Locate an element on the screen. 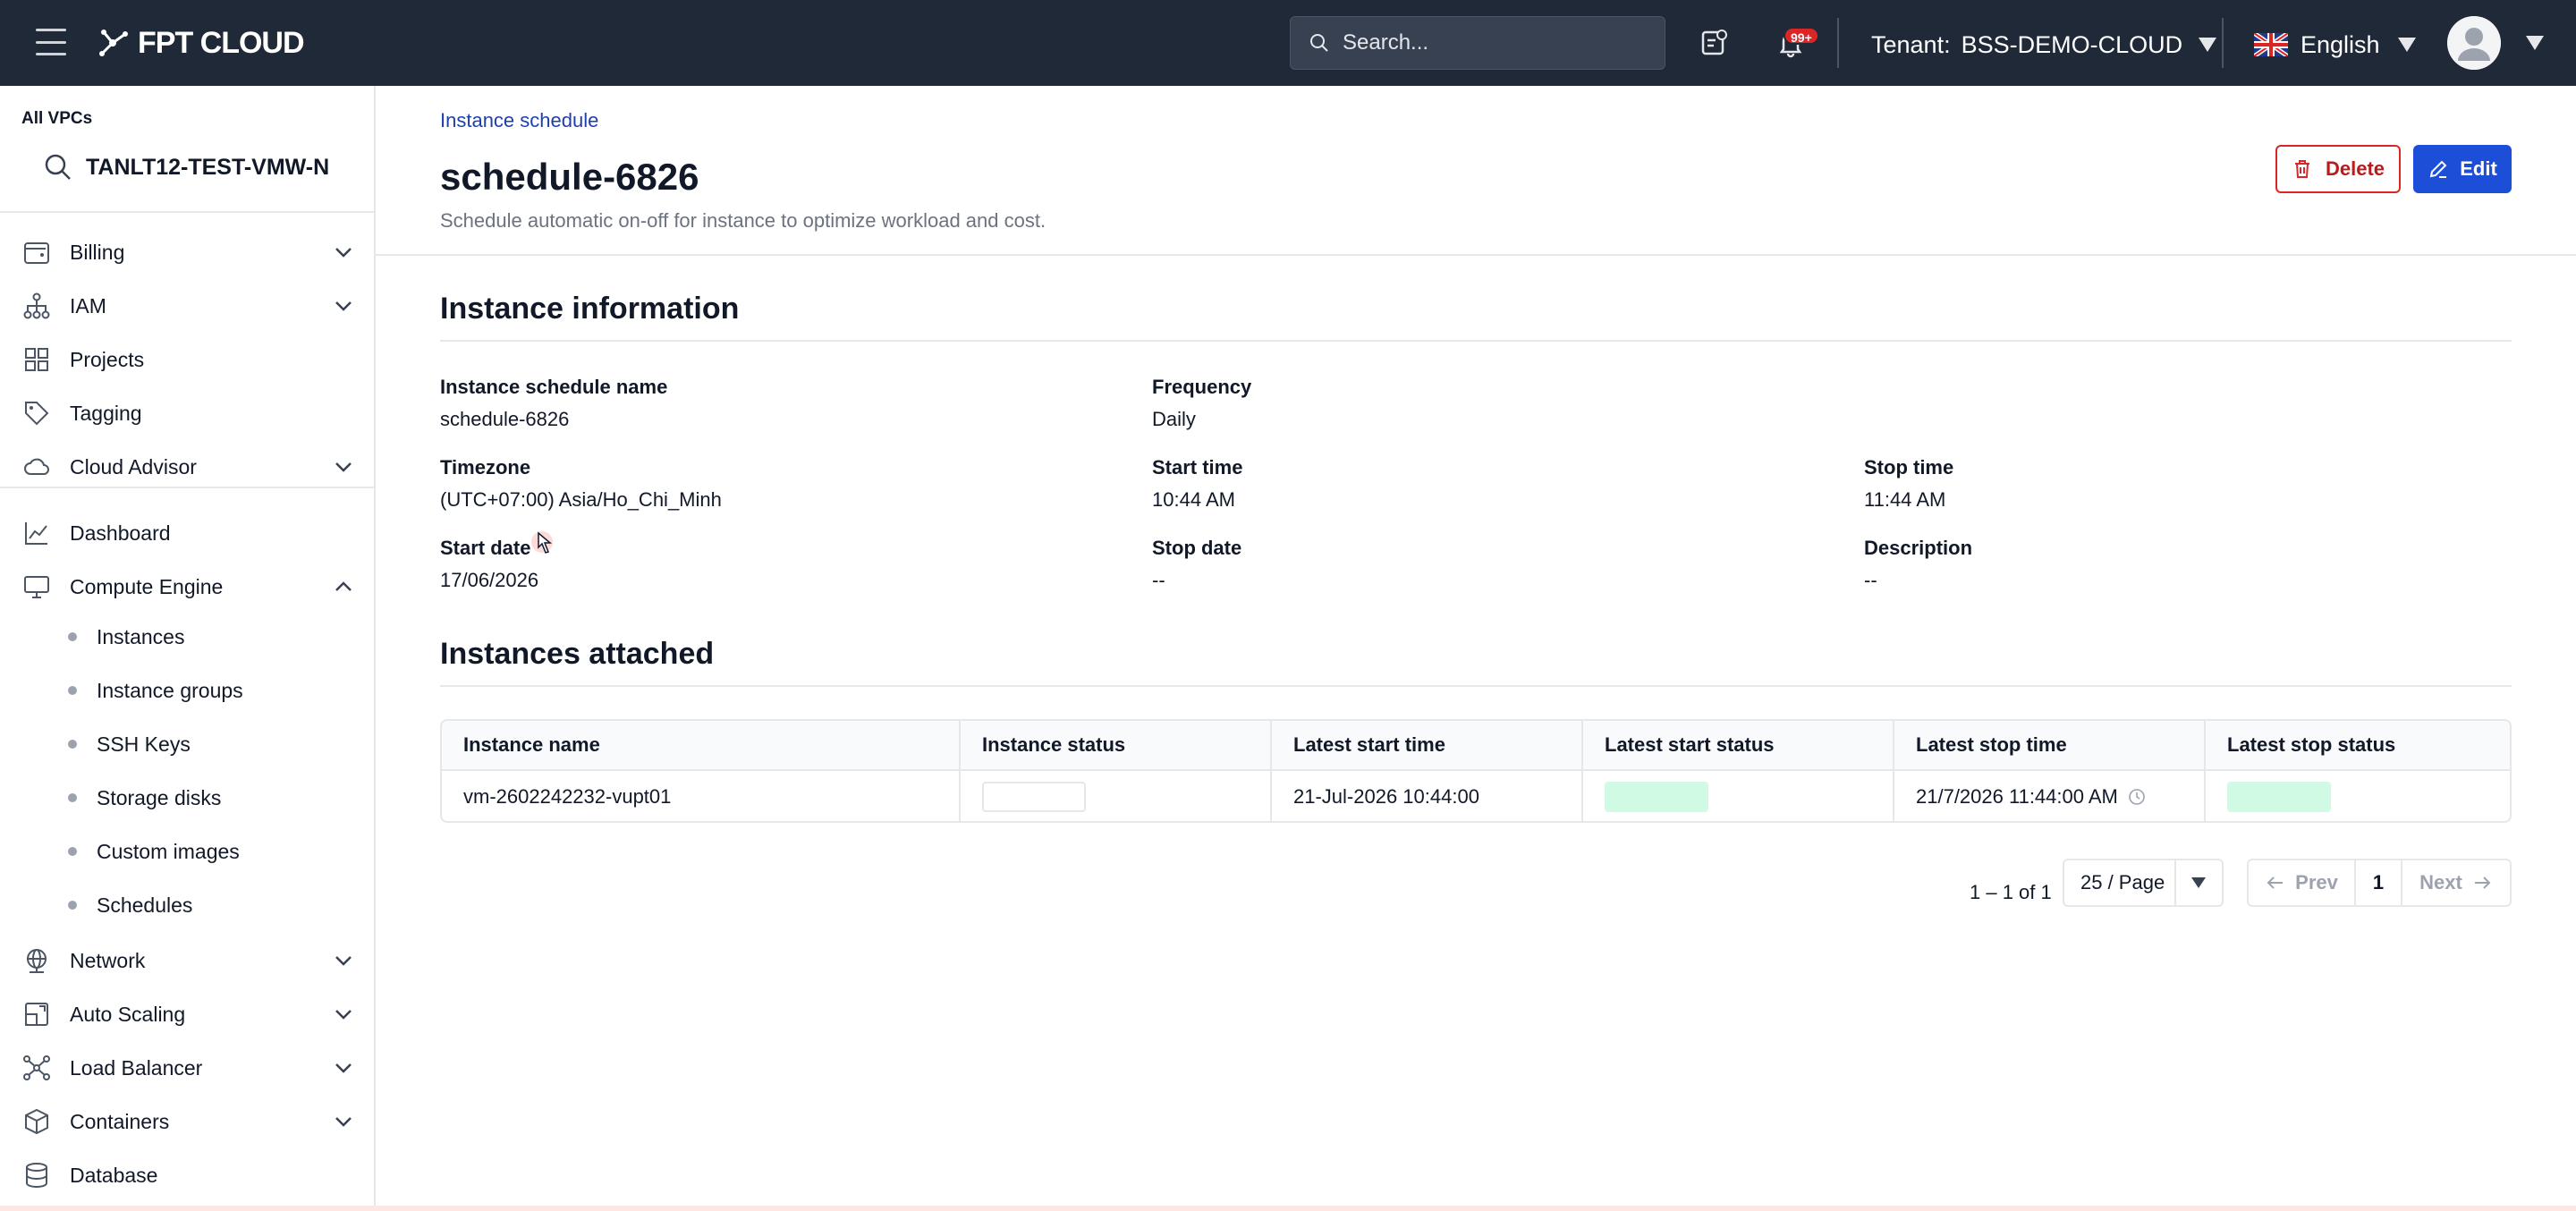 Image resolution: width=2576 pixels, height=1211 pixels. page-title: schedule-6826 is located at coordinates (569, 177).